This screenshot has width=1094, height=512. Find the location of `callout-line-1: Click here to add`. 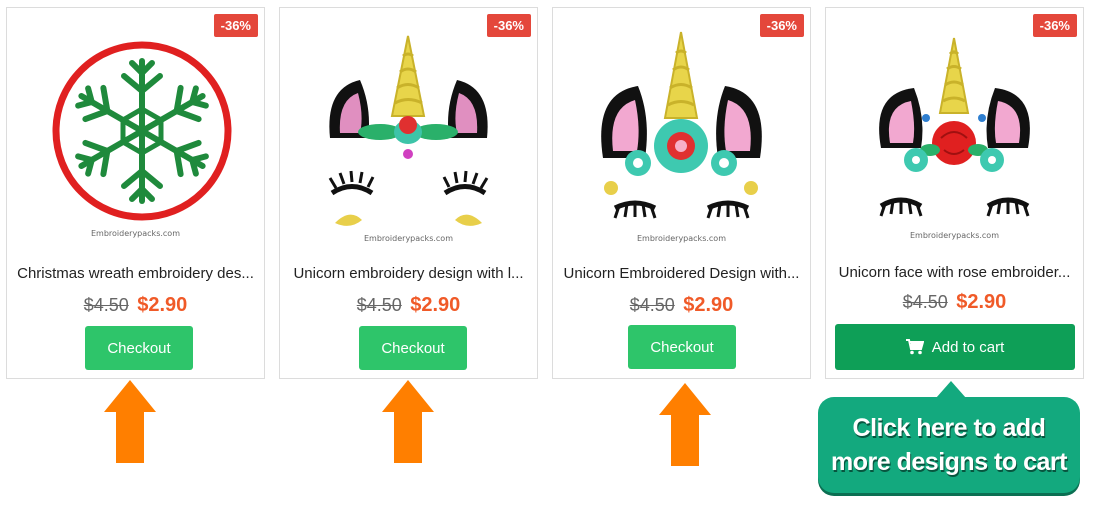

callout-line-1: Click here to add is located at coordinates (949, 428).